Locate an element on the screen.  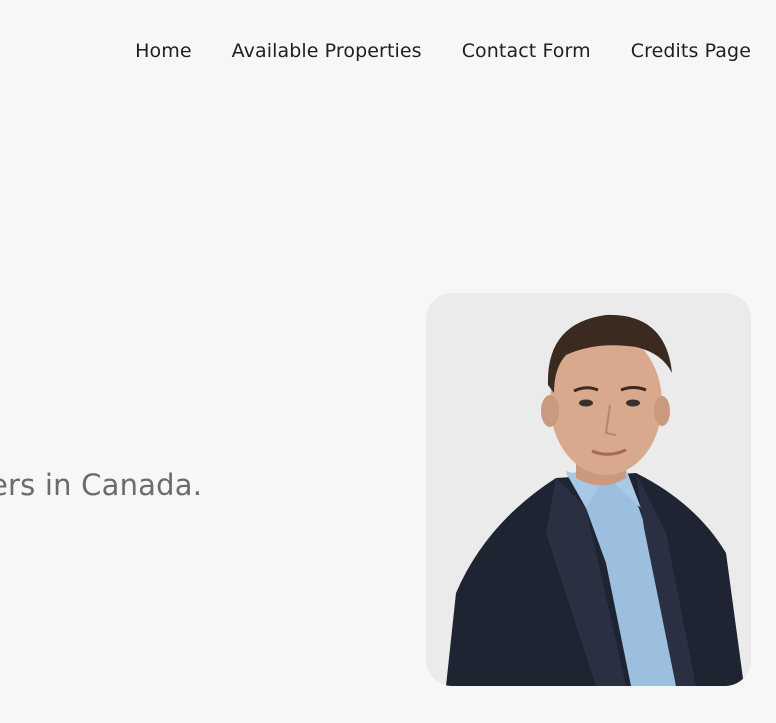
nav-link-home: Home is located at coordinates (163, 51).